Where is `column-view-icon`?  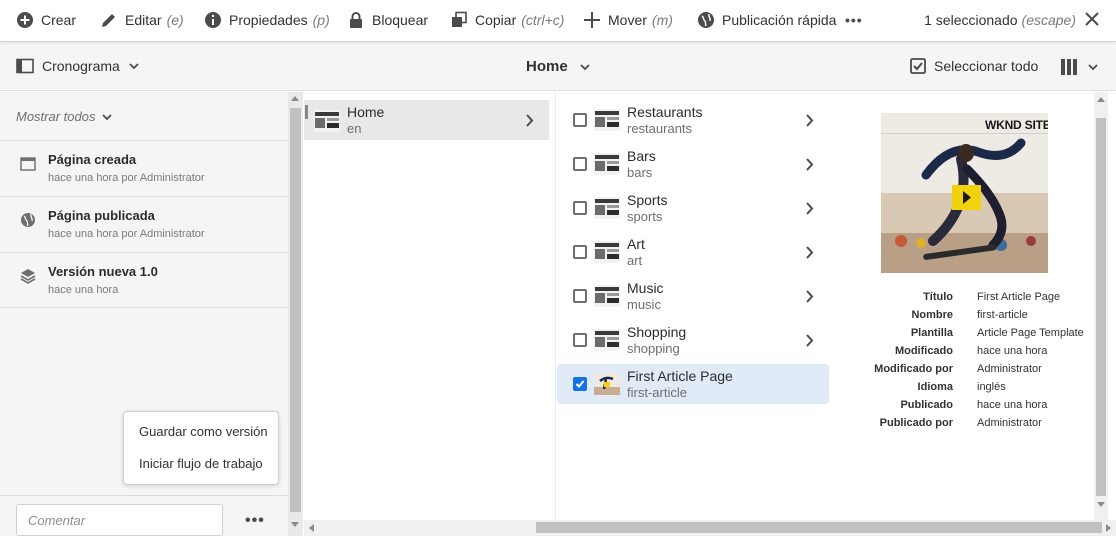
column-view-icon is located at coordinates (1069, 67).